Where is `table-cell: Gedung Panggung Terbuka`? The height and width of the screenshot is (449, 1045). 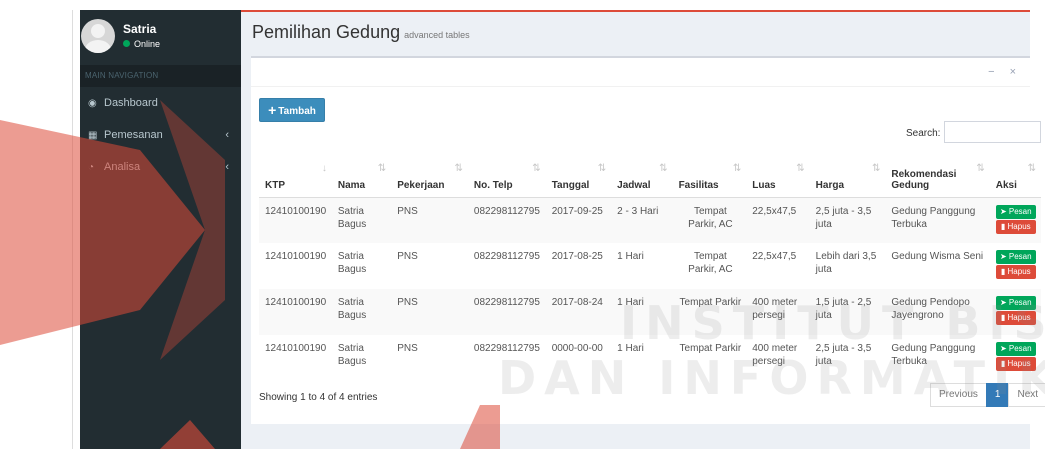
table-cell: Gedung Panggung Terbuka is located at coordinates (937, 220).